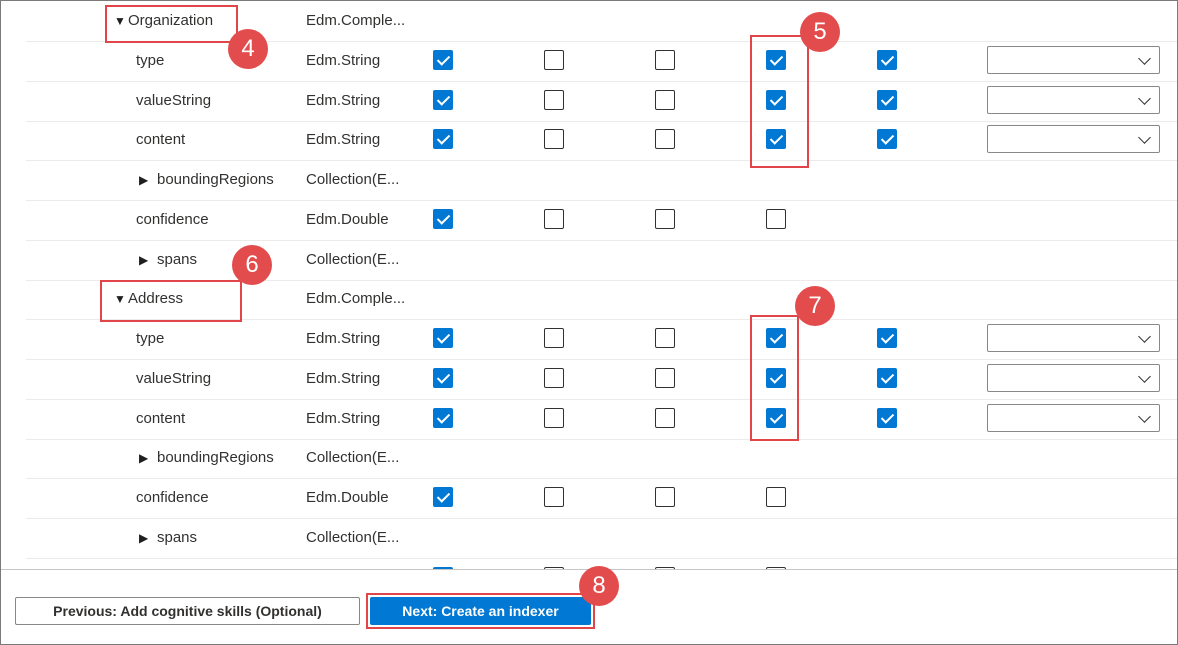 This screenshot has height=645, width=1178. What do you see at coordinates (820, 32) in the screenshot?
I see `step-badge-5: 5` at bounding box center [820, 32].